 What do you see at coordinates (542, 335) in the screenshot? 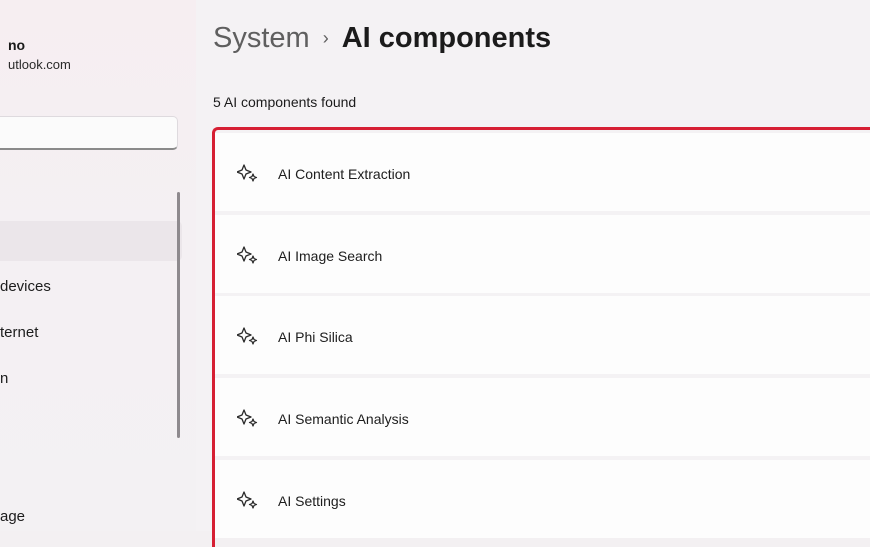
I see `component-row-phi-silica: AI Phi Silica` at bounding box center [542, 335].